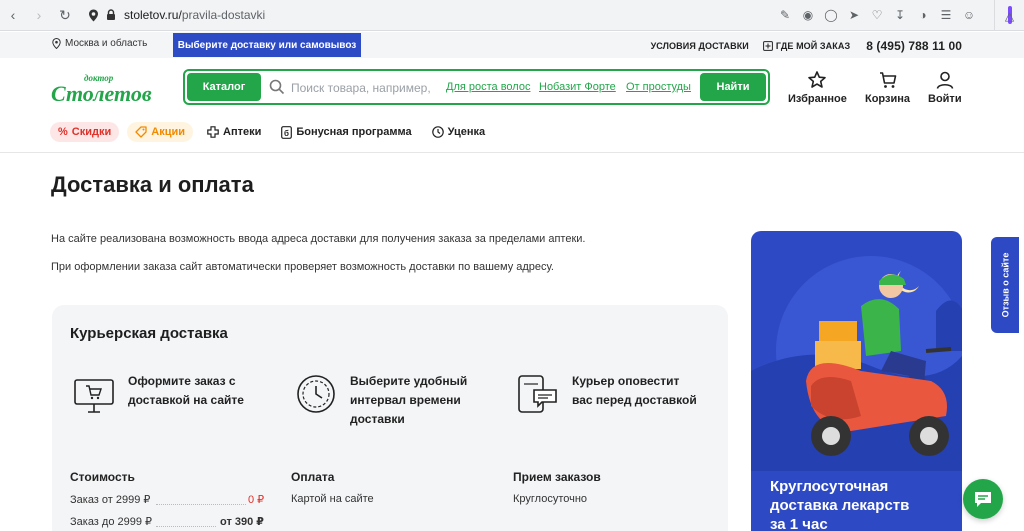 The width and height of the screenshot is (1024, 531). I want to click on tag-icon, so click(141, 132).